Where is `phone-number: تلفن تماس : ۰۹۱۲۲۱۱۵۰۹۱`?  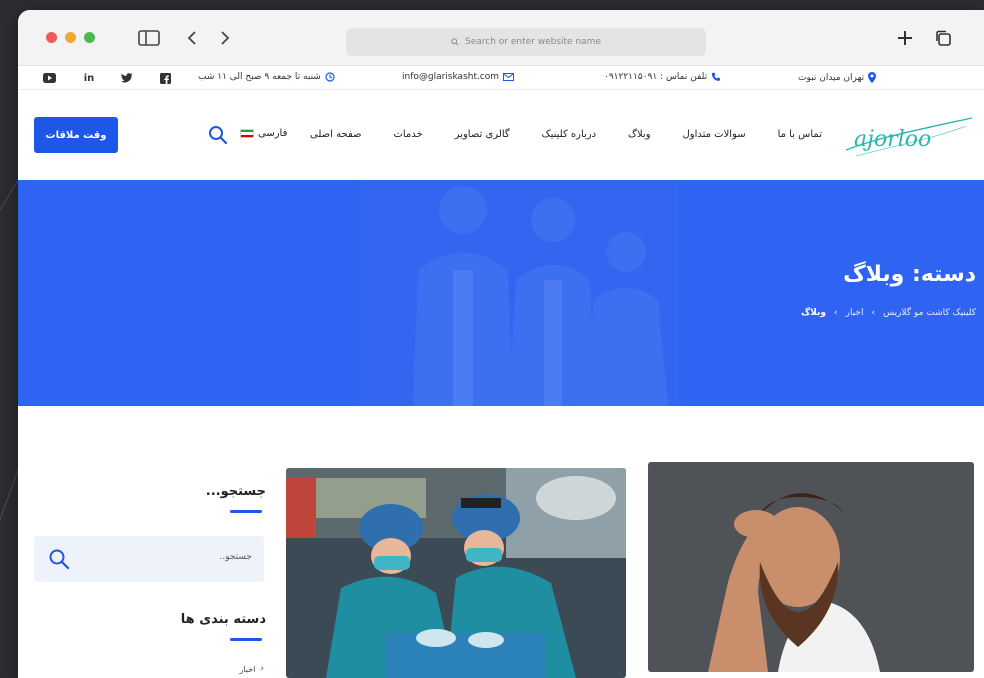
phone-number: تلفن تماس : ۰۹۱۲۲۱۱۵۰۹۱ is located at coordinates (655, 77).